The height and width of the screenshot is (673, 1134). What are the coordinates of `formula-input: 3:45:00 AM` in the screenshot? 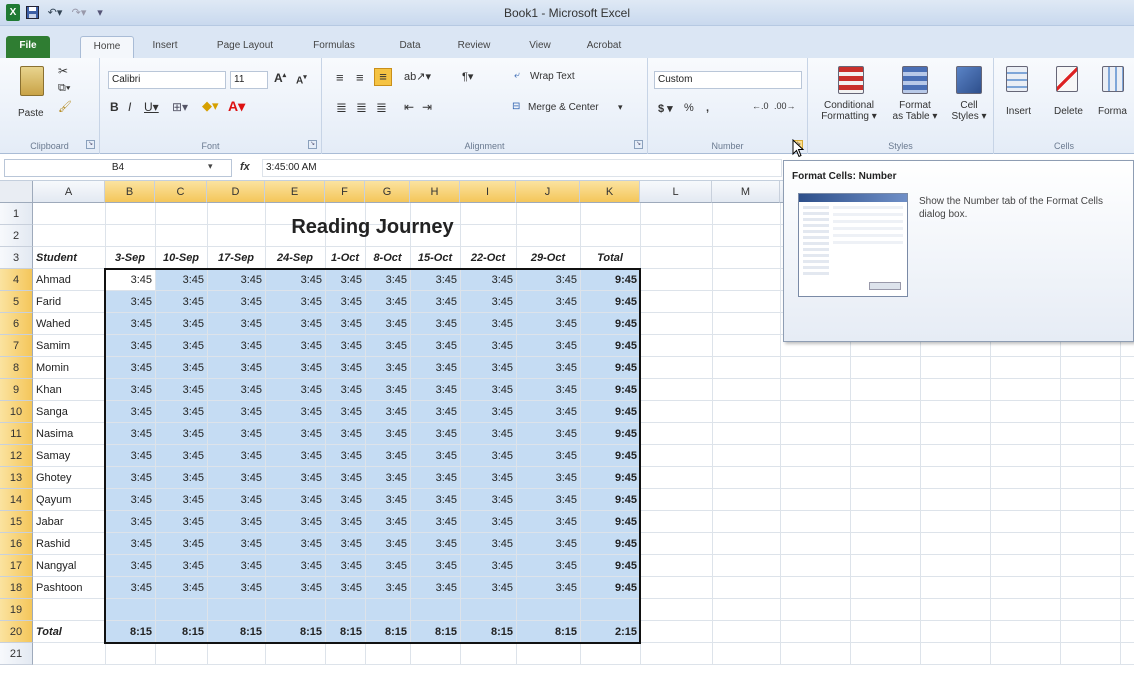 It's located at (522, 168).